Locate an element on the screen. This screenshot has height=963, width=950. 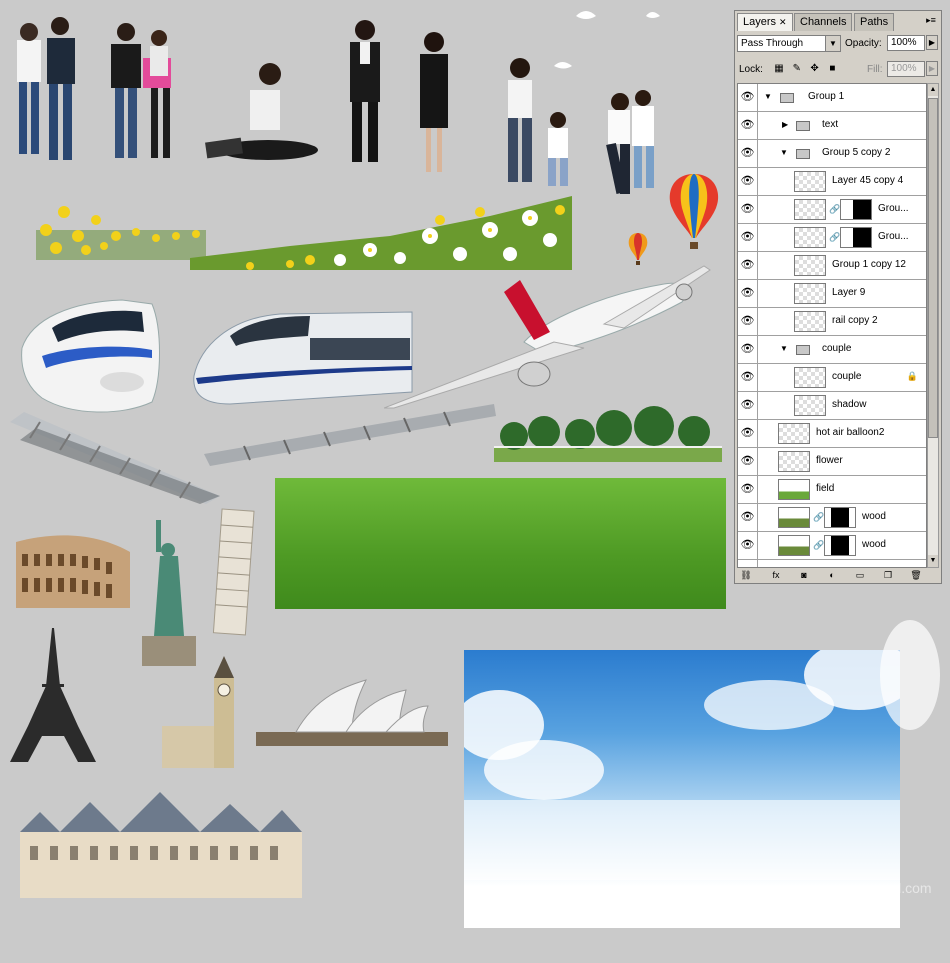
layer-row: 👁 couple 🔒 is located at coordinates (832, 378).